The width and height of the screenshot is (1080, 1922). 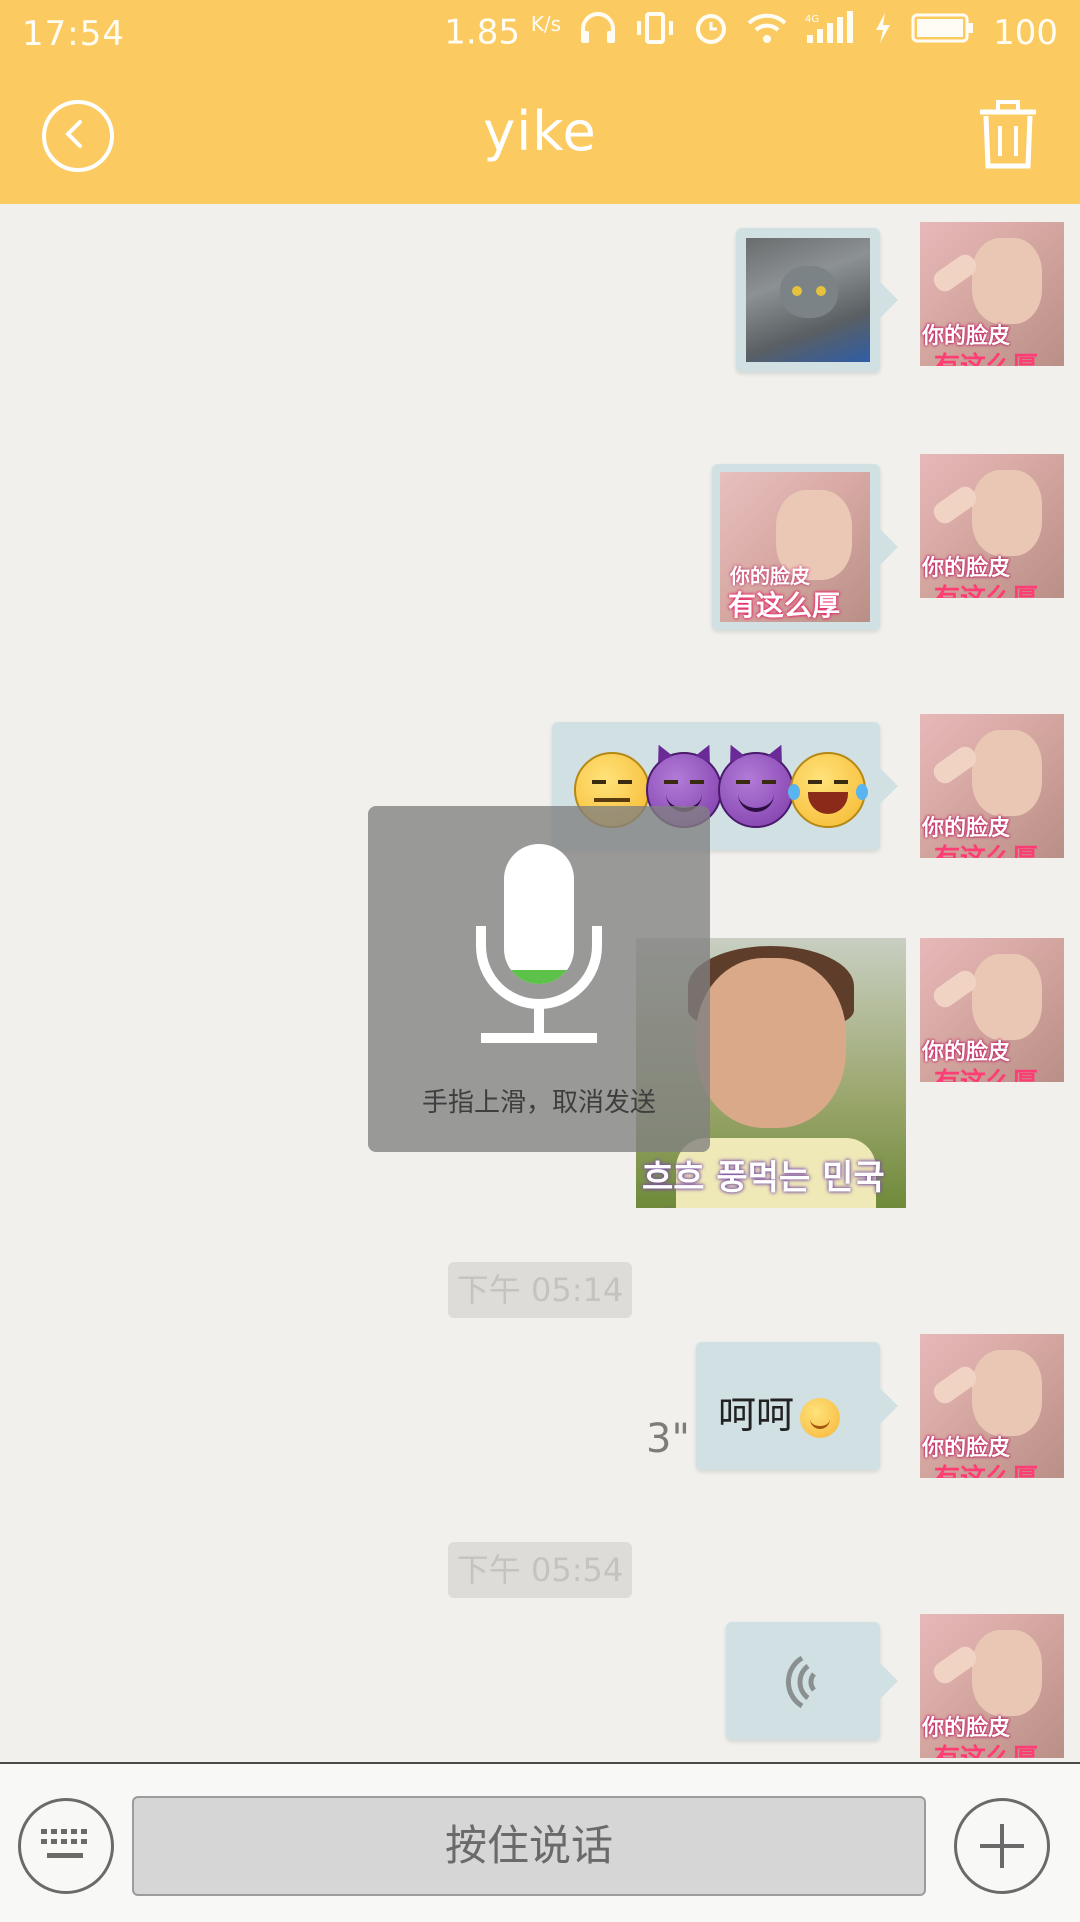 I want to click on timestamp: 下午 05:54, so click(x=540, y=1570).